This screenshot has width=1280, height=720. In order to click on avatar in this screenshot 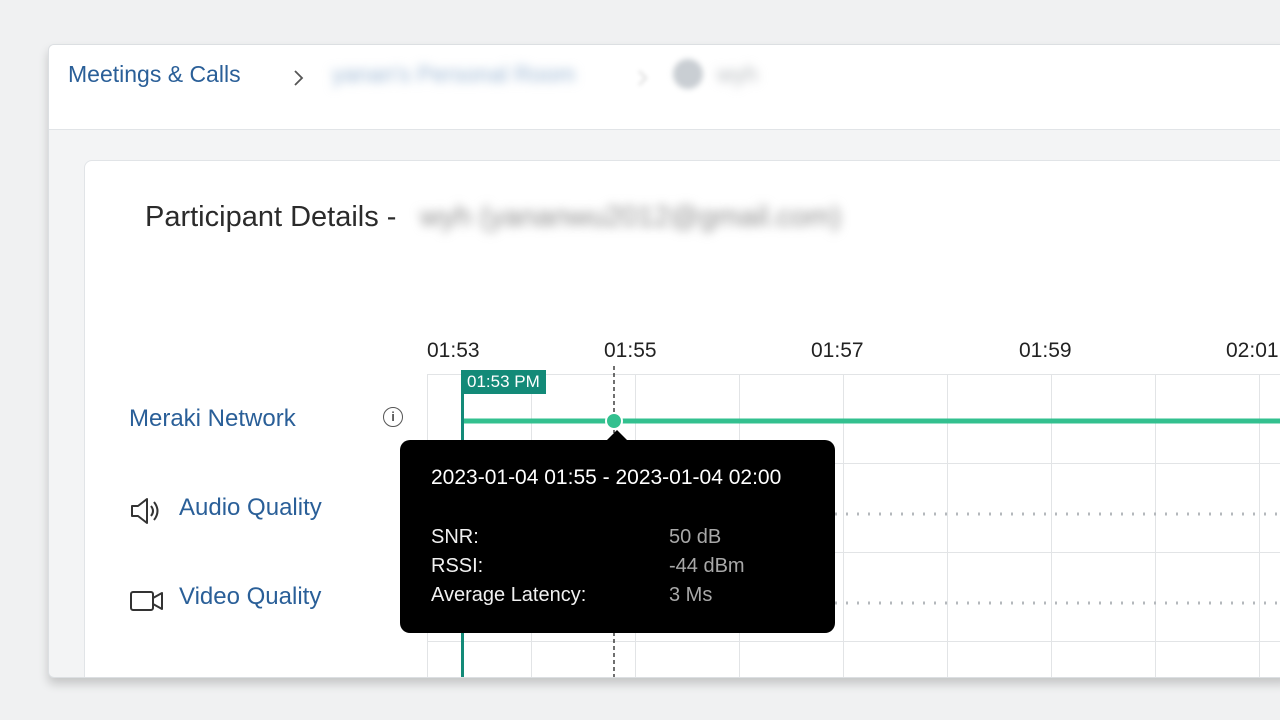, I will do `click(688, 74)`.